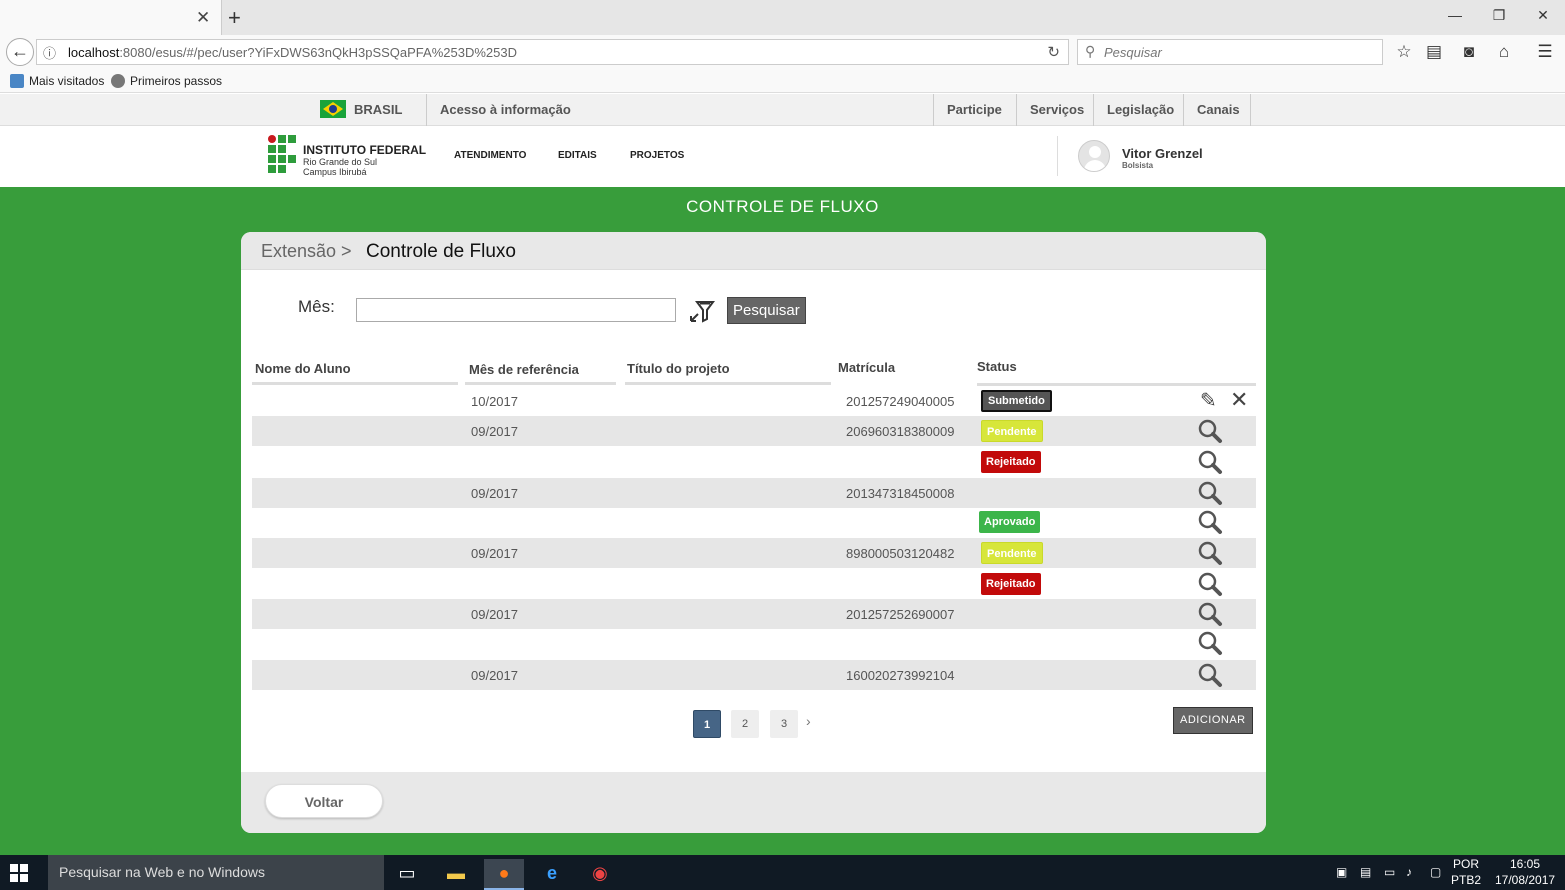 The image size is (1565, 890). Describe the element at coordinates (766, 310) in the screenshot. I see `search-button: Pesquisar` at that location.